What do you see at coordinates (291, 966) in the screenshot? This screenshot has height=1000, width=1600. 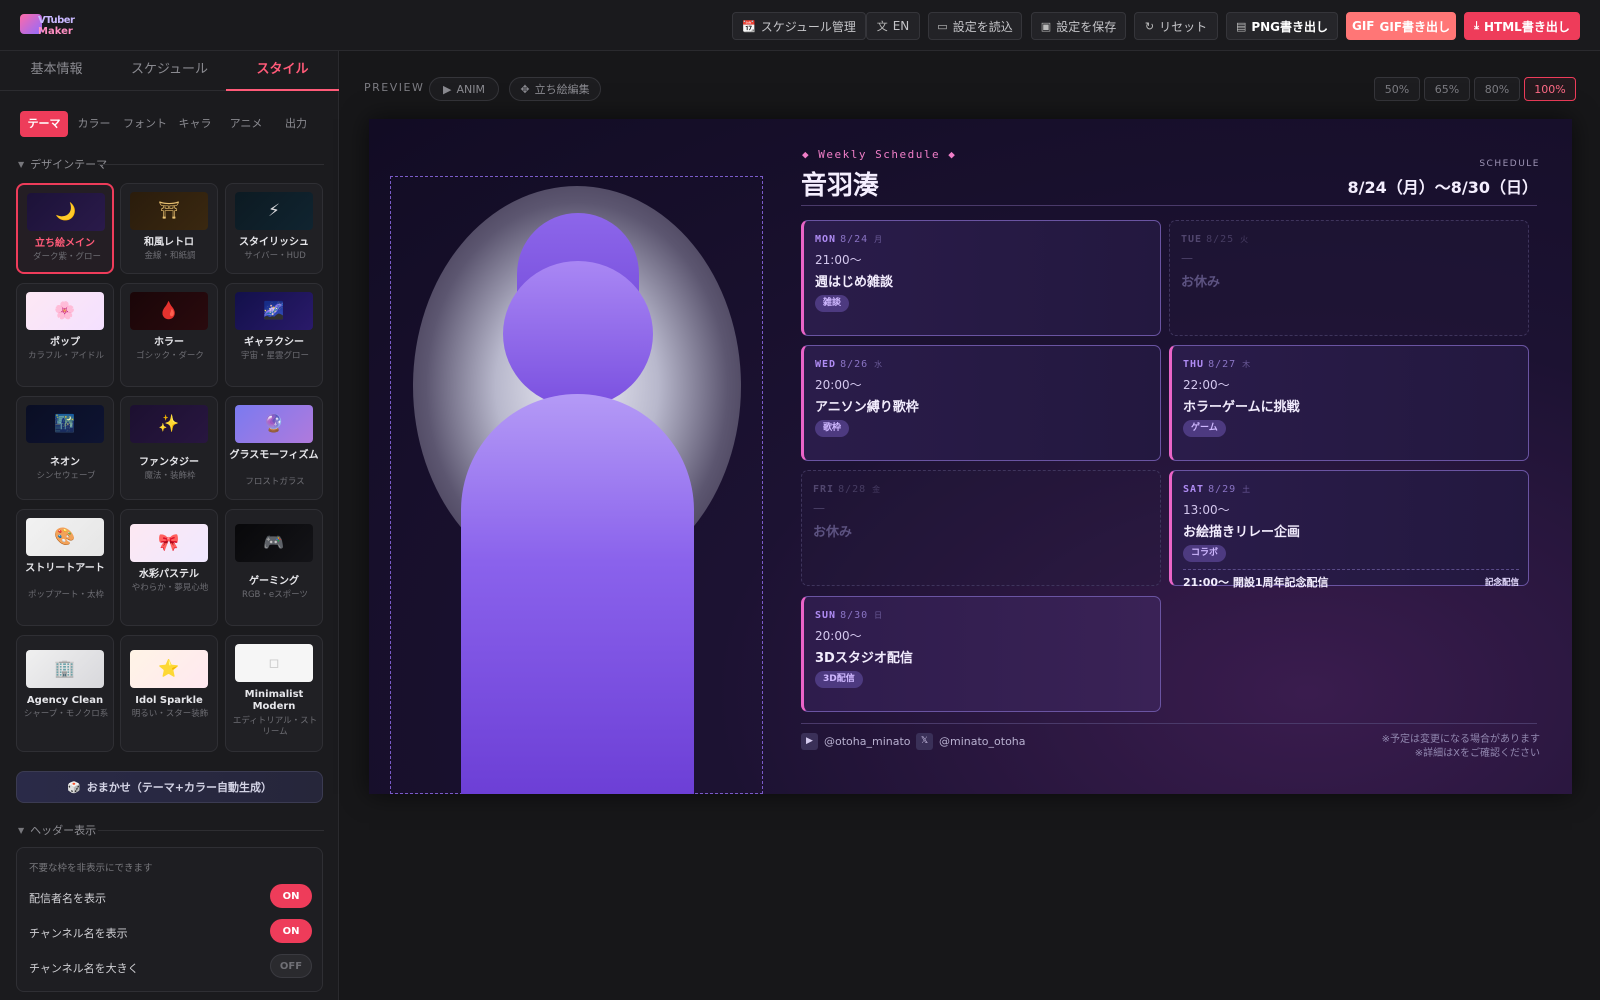 I see `toggle-large-channel-name: OFF` at bounding box center [291, 966].